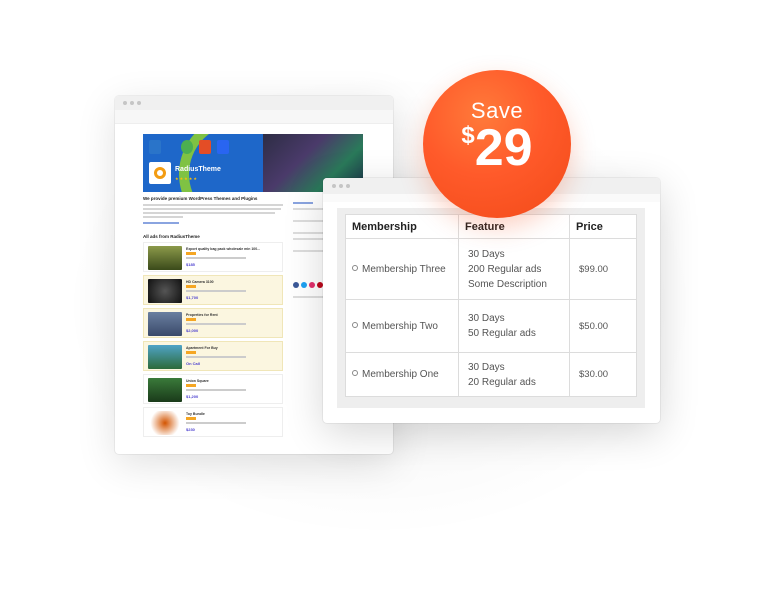  I want to click on window-titlebar, so click(254, 103).